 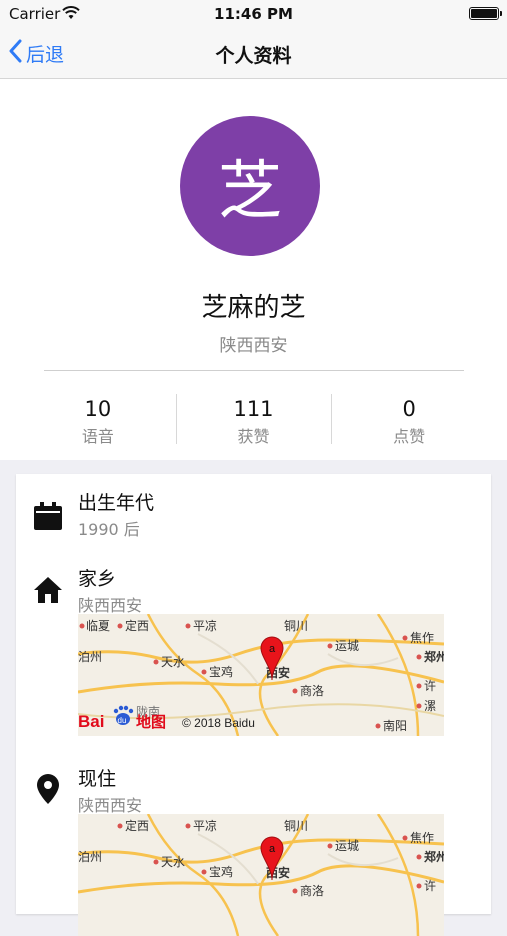 I want to click on svg-text: du, so click(x=122, y=720).